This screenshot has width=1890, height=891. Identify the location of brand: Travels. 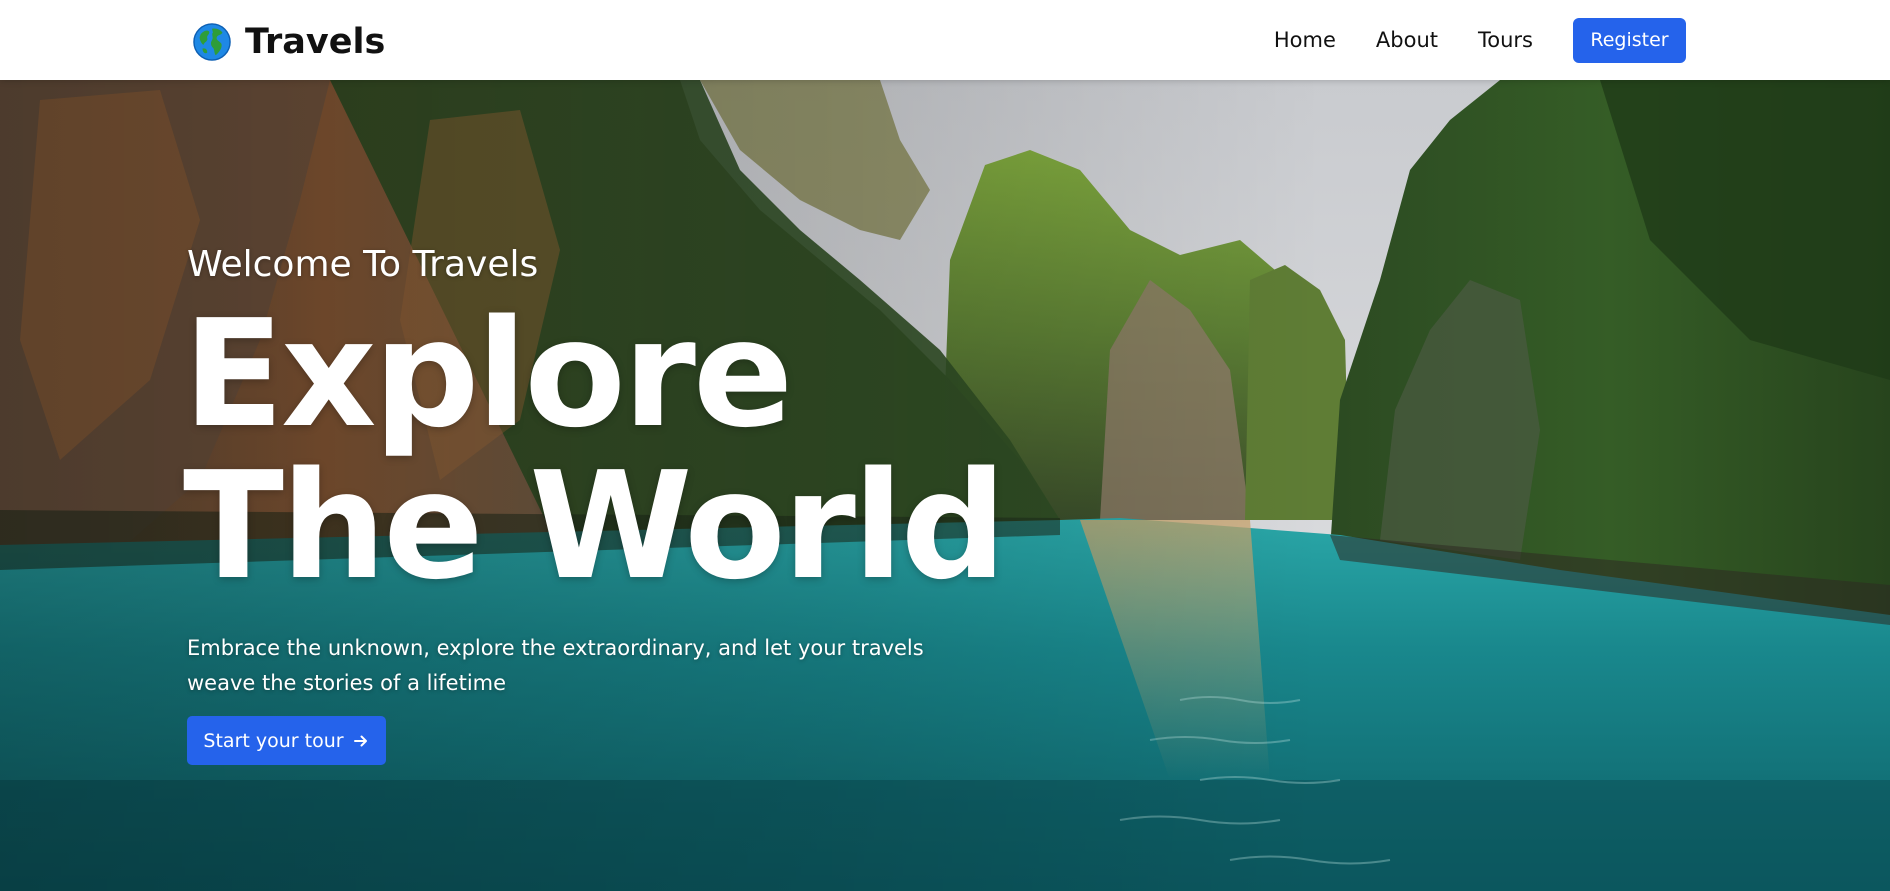
(289, 42).